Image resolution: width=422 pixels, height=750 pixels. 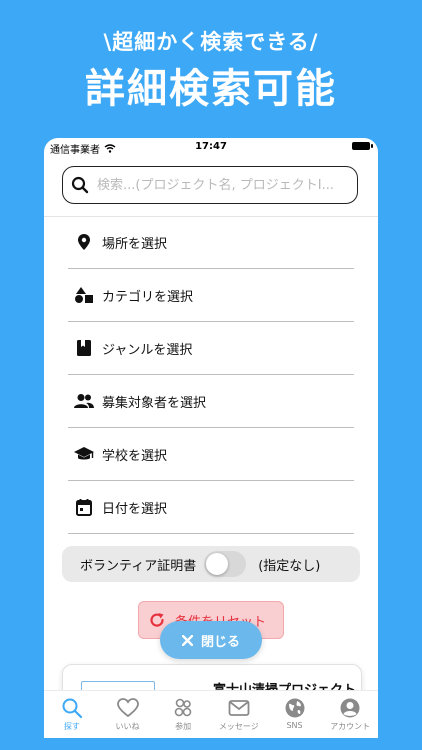 I want to click on tab-sns: SNS, so click(x=295, y=714).